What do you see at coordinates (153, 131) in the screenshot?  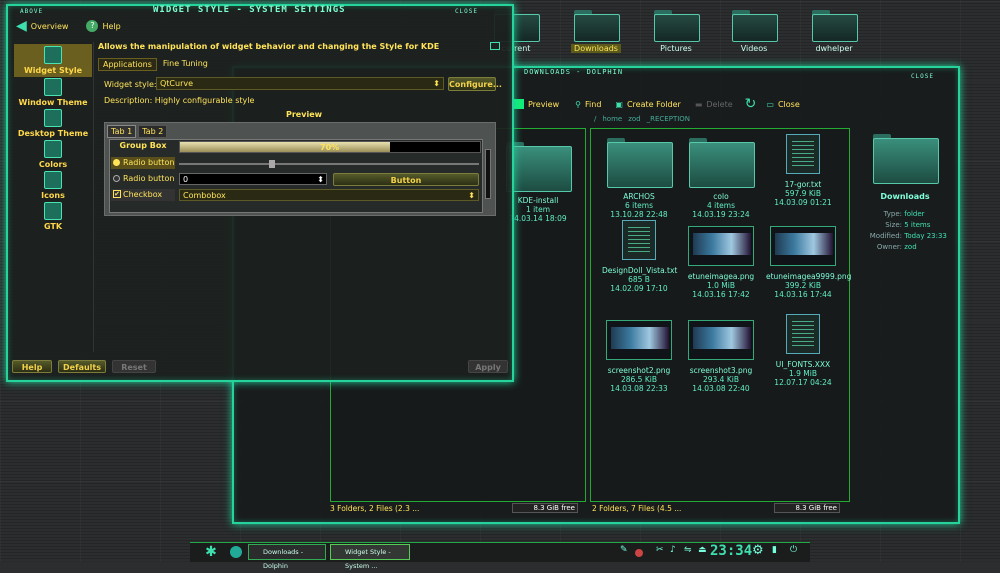 I see `preview-tab-2: Tab 2` at bounding box center [153, 131].